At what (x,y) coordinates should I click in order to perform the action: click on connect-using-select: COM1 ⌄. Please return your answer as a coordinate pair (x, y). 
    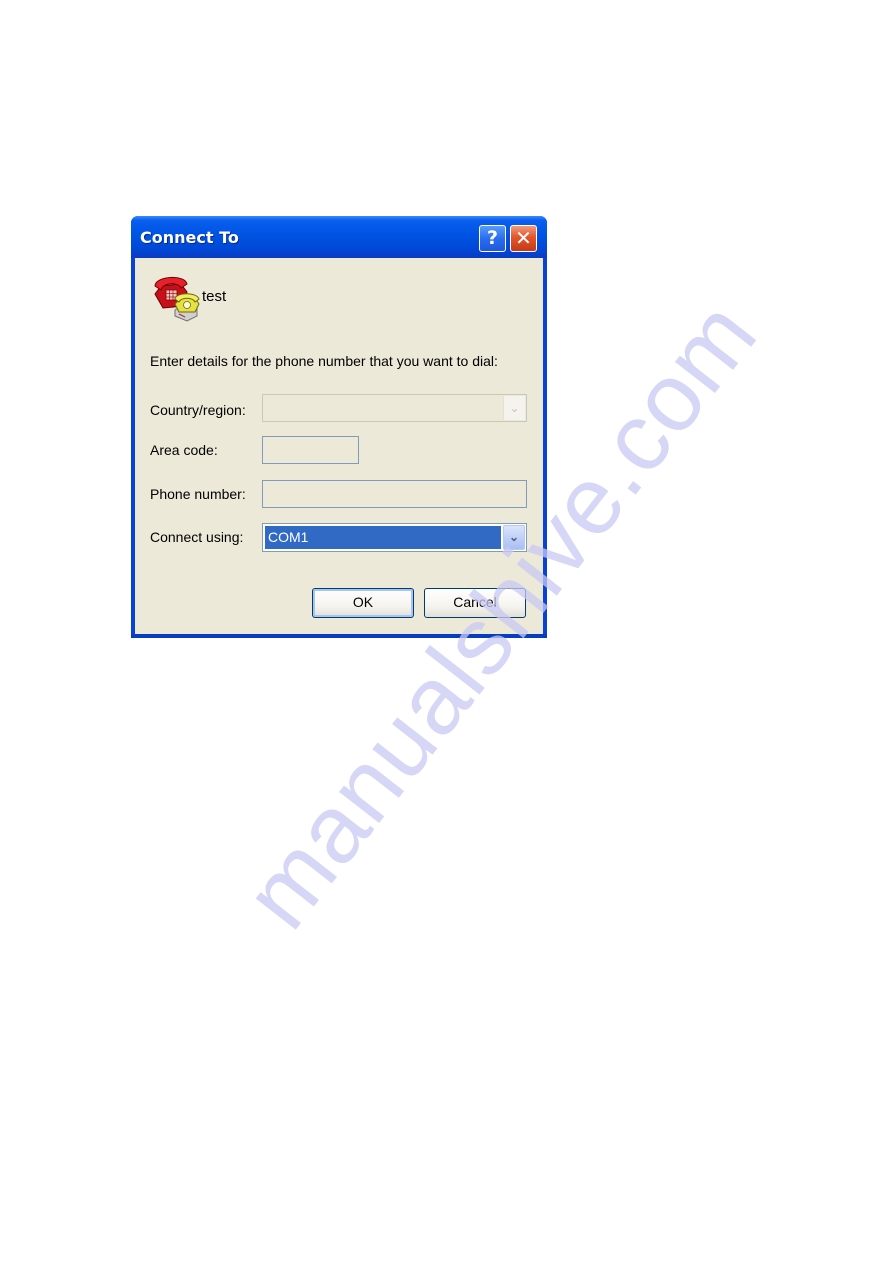
    Looking at the image, I should click on (394, 537).